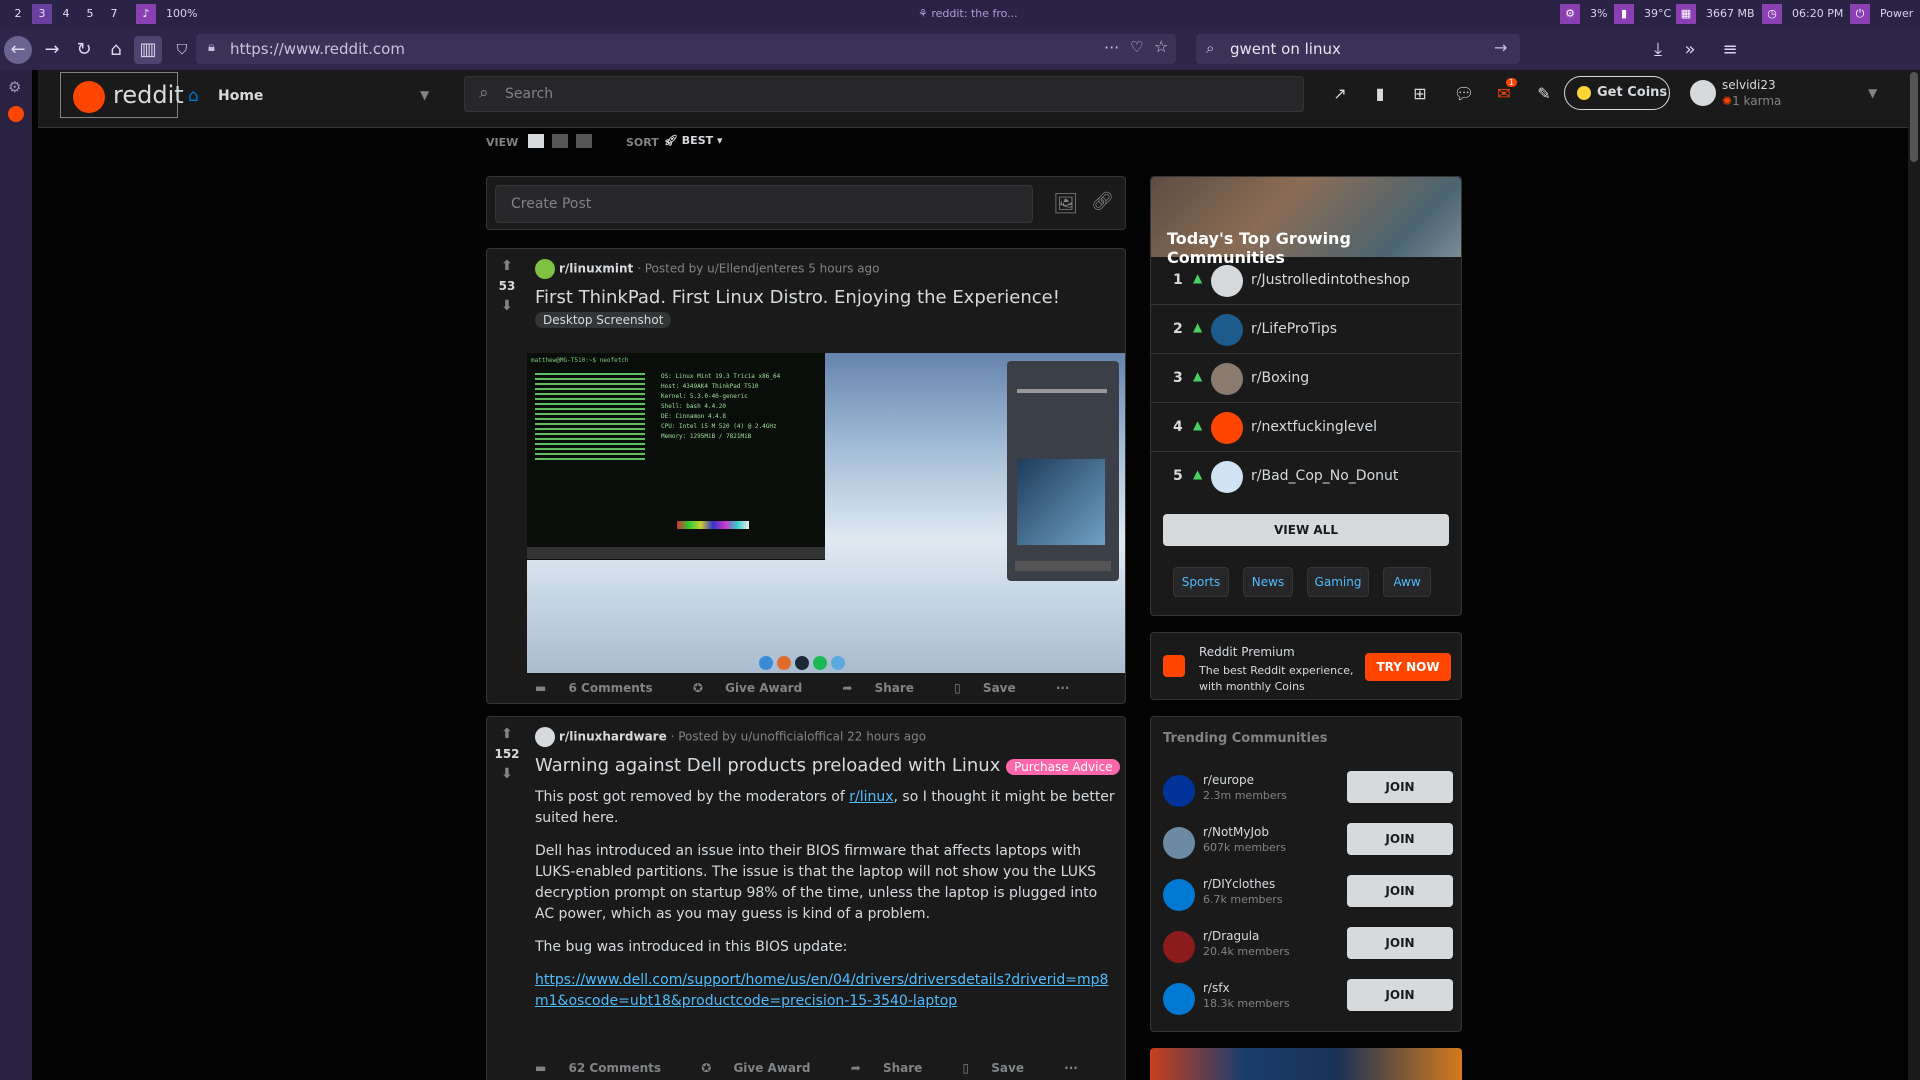 This screenshot has height=1080, width=1920. Describe the element at coordinates (603, 318) in the screenshot. I see `post-flair: Desktop Screenshot` at that location.